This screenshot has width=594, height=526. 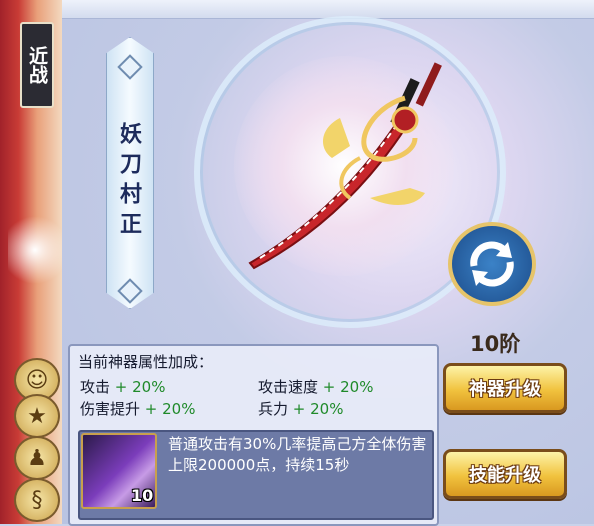 I want to click on tab-melee-label: 近战, so click(x=37, y=65).